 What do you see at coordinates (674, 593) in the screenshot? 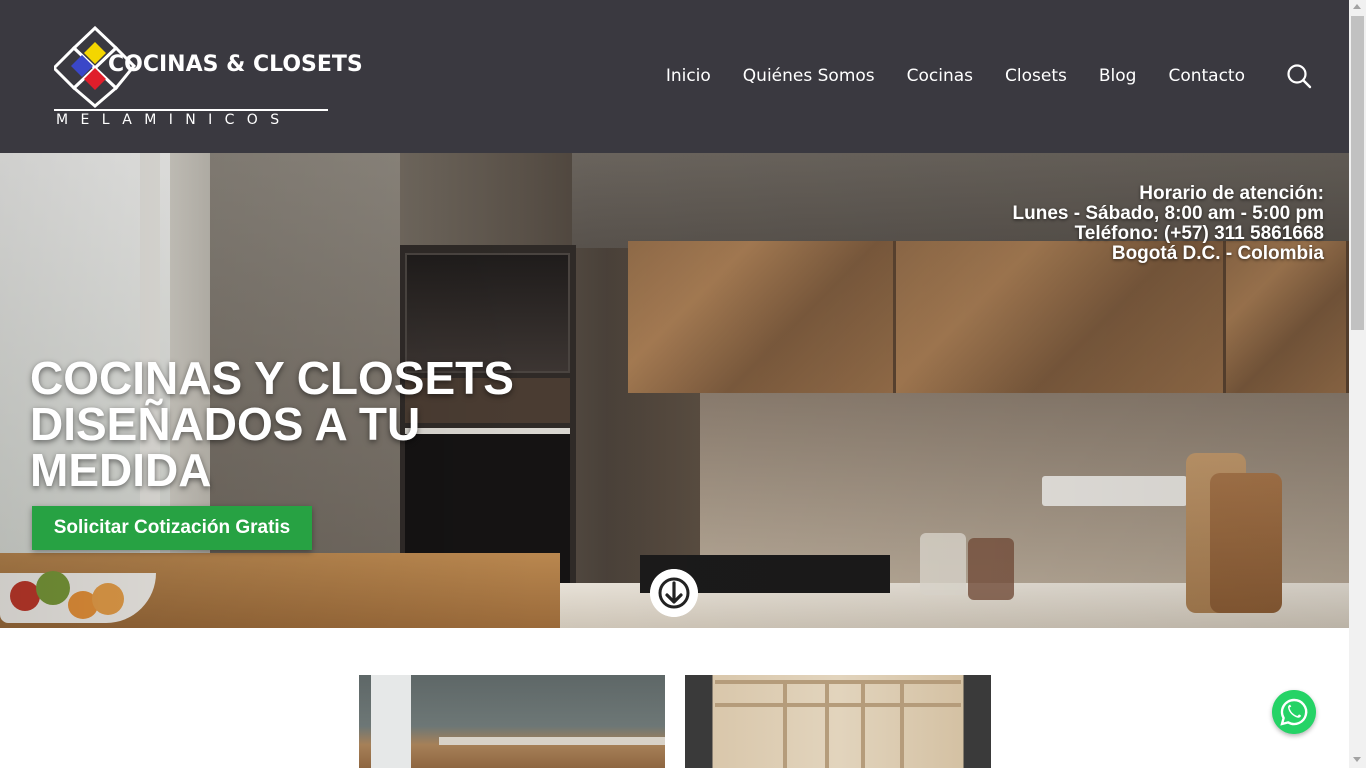
I see `arrow-down-circle-icon` at bounding box center [674, 593].